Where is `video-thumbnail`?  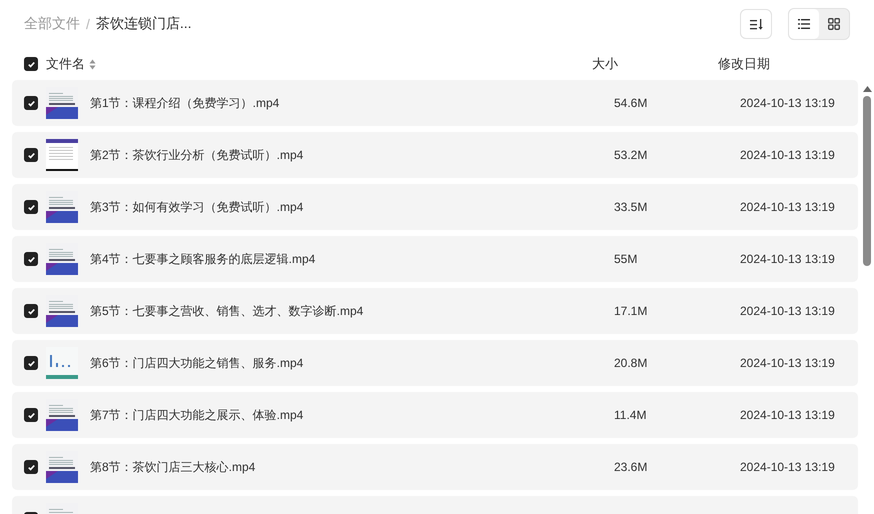
video-thumbnail is located at coordinates (62, 155).